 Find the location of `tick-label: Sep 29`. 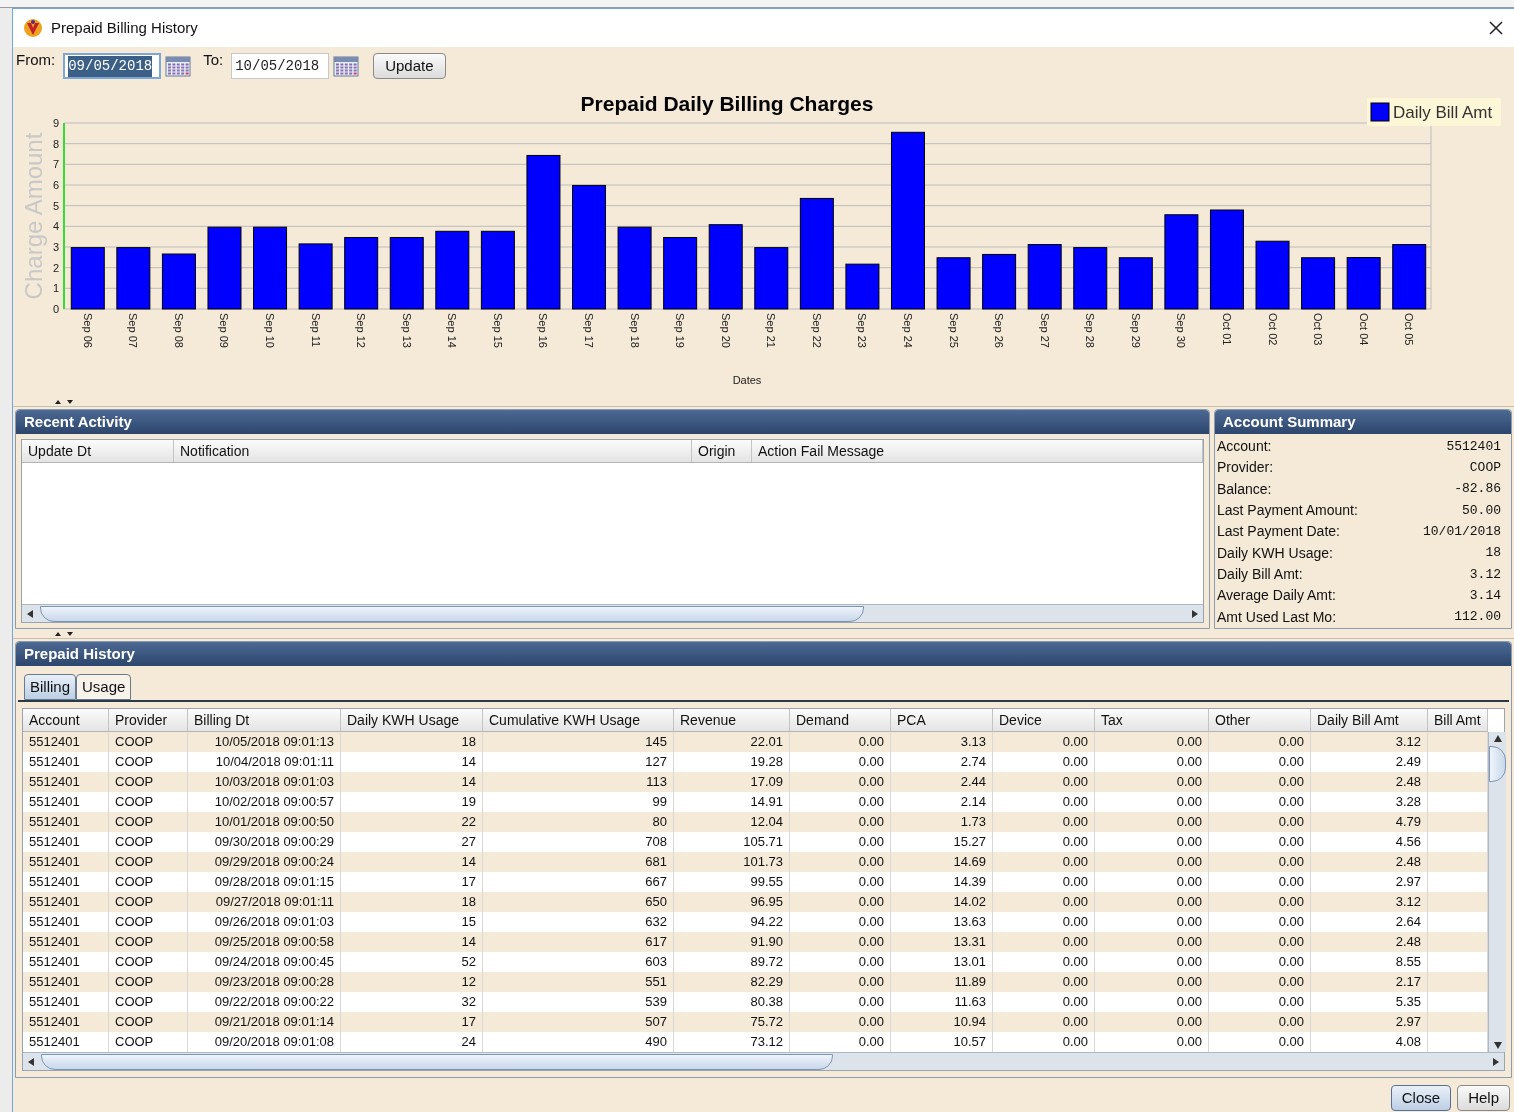

tick-label: Sep 29 is located at coordinates (1135, 330).